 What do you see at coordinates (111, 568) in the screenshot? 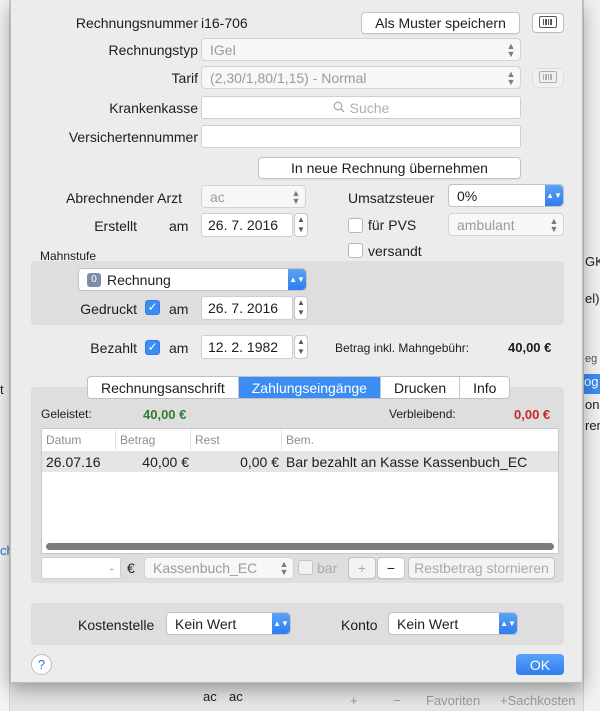
I see `payment-amount-suffix: -` at bounding box center [111, 568].